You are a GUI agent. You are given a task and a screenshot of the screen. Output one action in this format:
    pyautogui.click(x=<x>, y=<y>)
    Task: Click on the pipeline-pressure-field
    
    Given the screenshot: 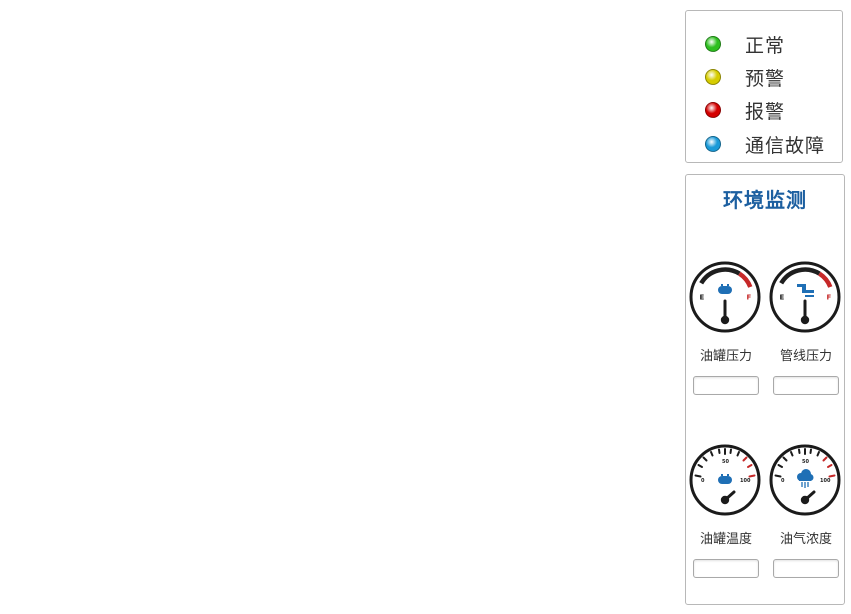 What is the action you would take?
    pyautogui.click(x=806, y=385)
    